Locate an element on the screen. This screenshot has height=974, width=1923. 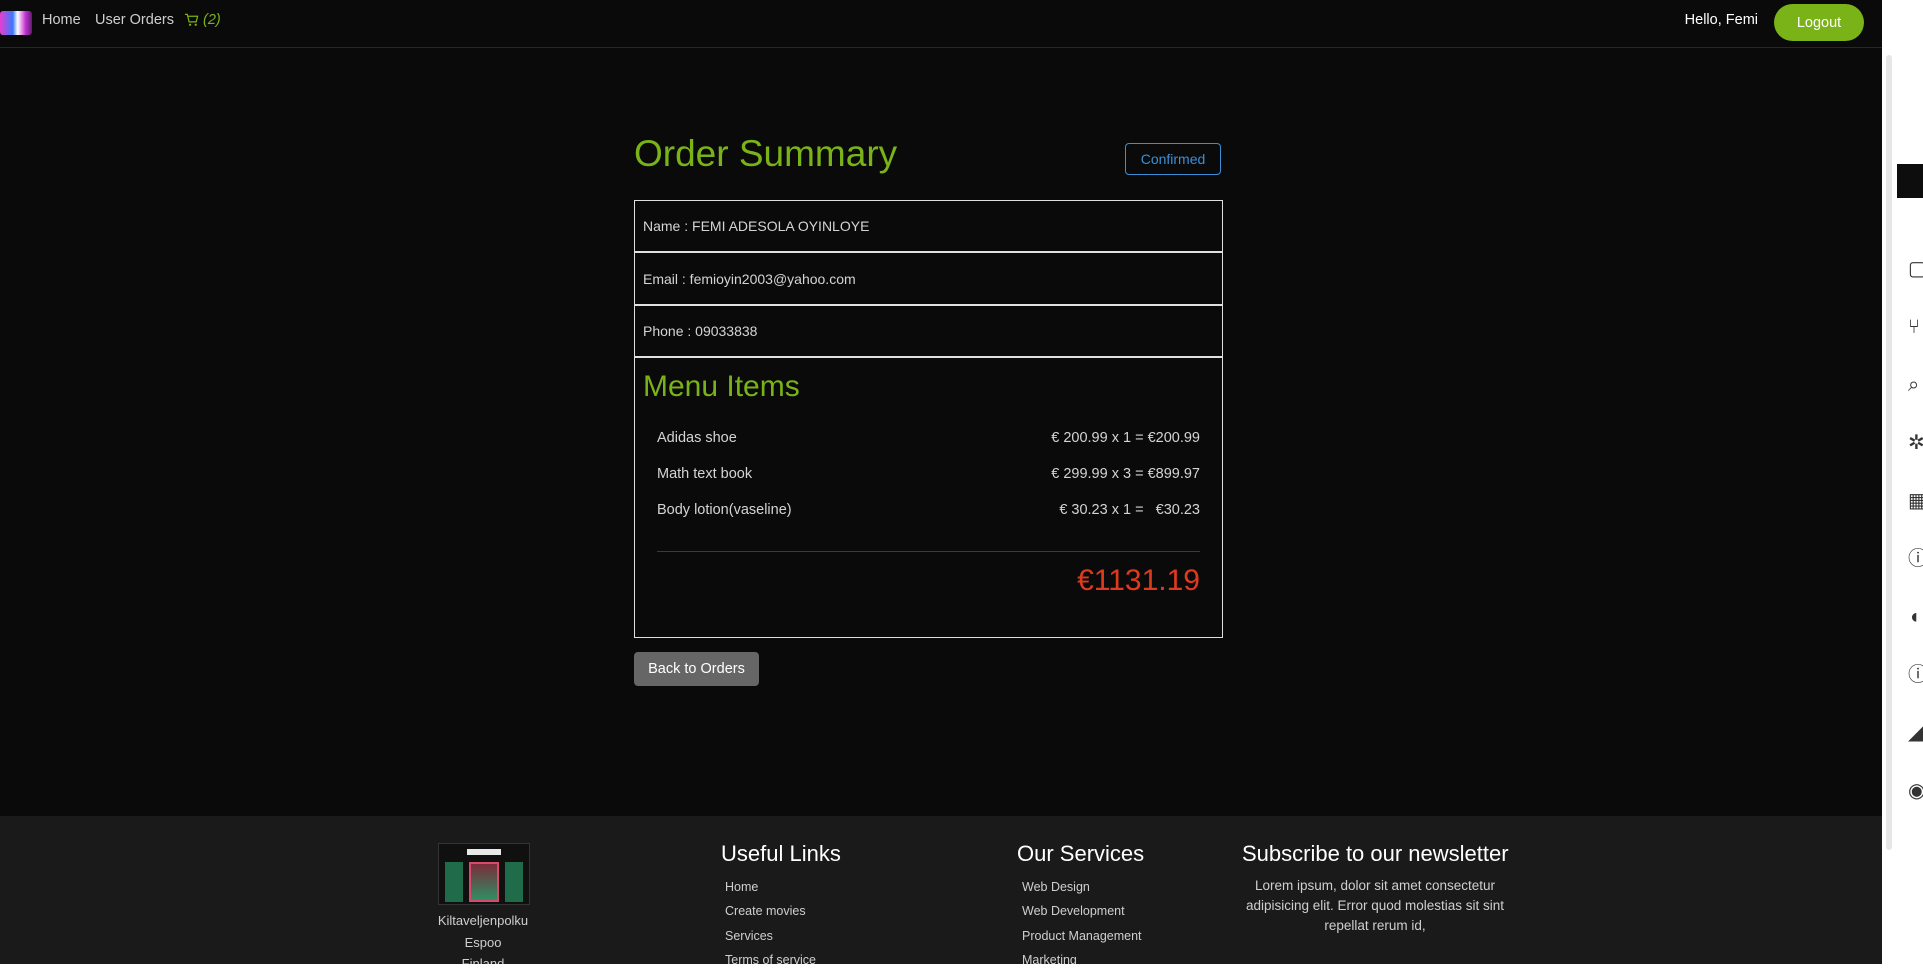
address-line: Espoo is located at coordinates (483, 942).